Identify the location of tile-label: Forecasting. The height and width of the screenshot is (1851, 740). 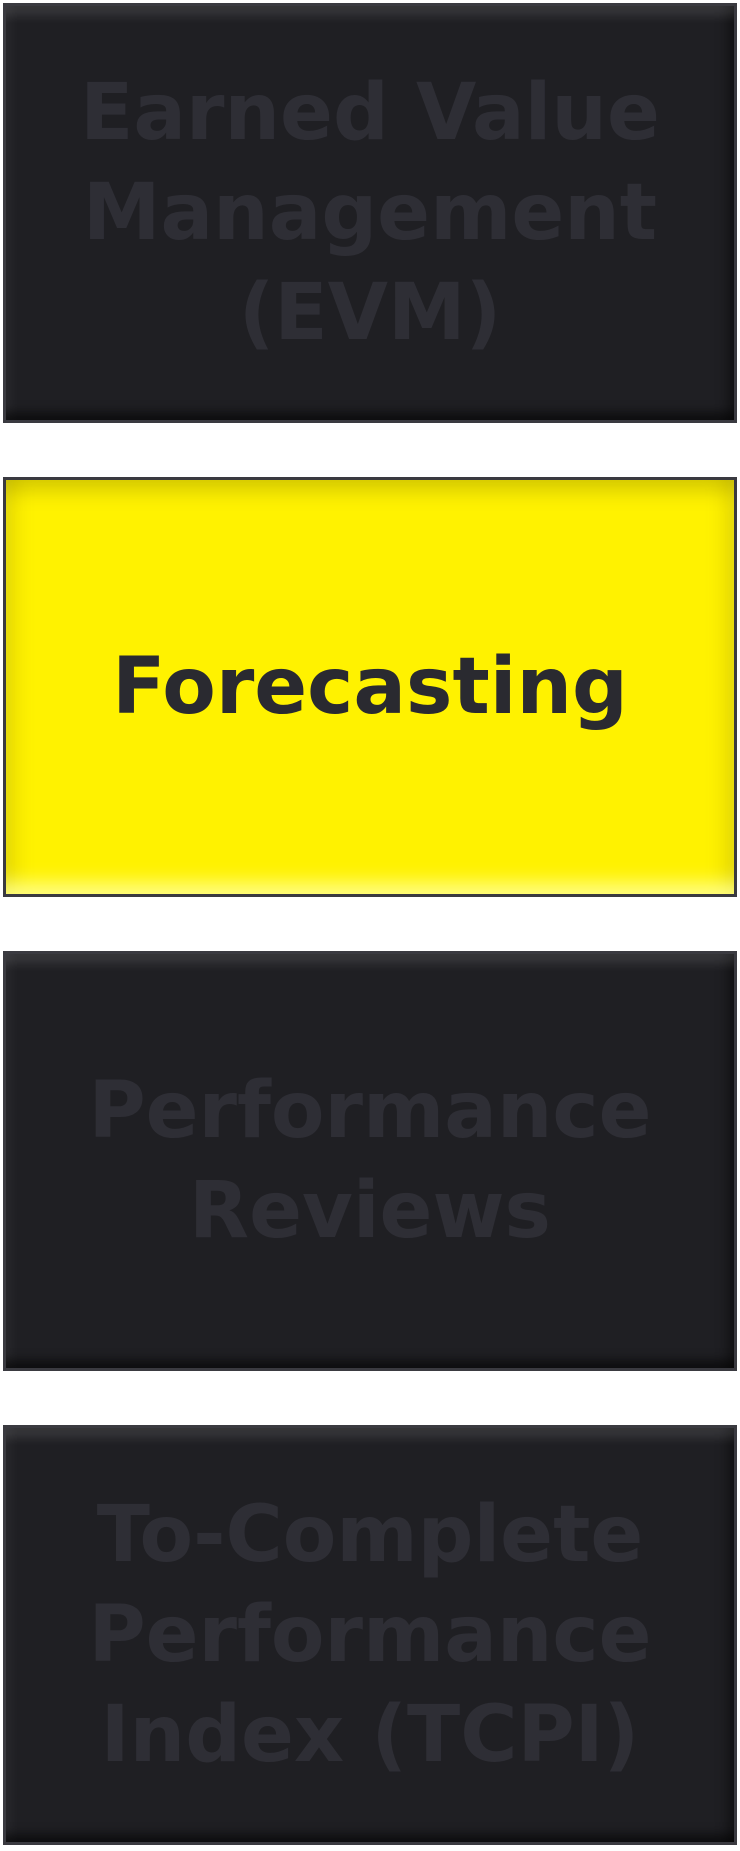
(370, 687).